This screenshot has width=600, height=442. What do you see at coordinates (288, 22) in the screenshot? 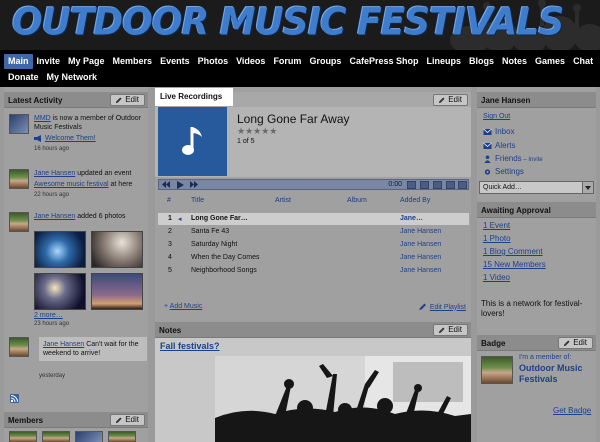
I see `site-title: OUTDOOR MUSIC FESTIVALS` at bounding box center [288, 22].